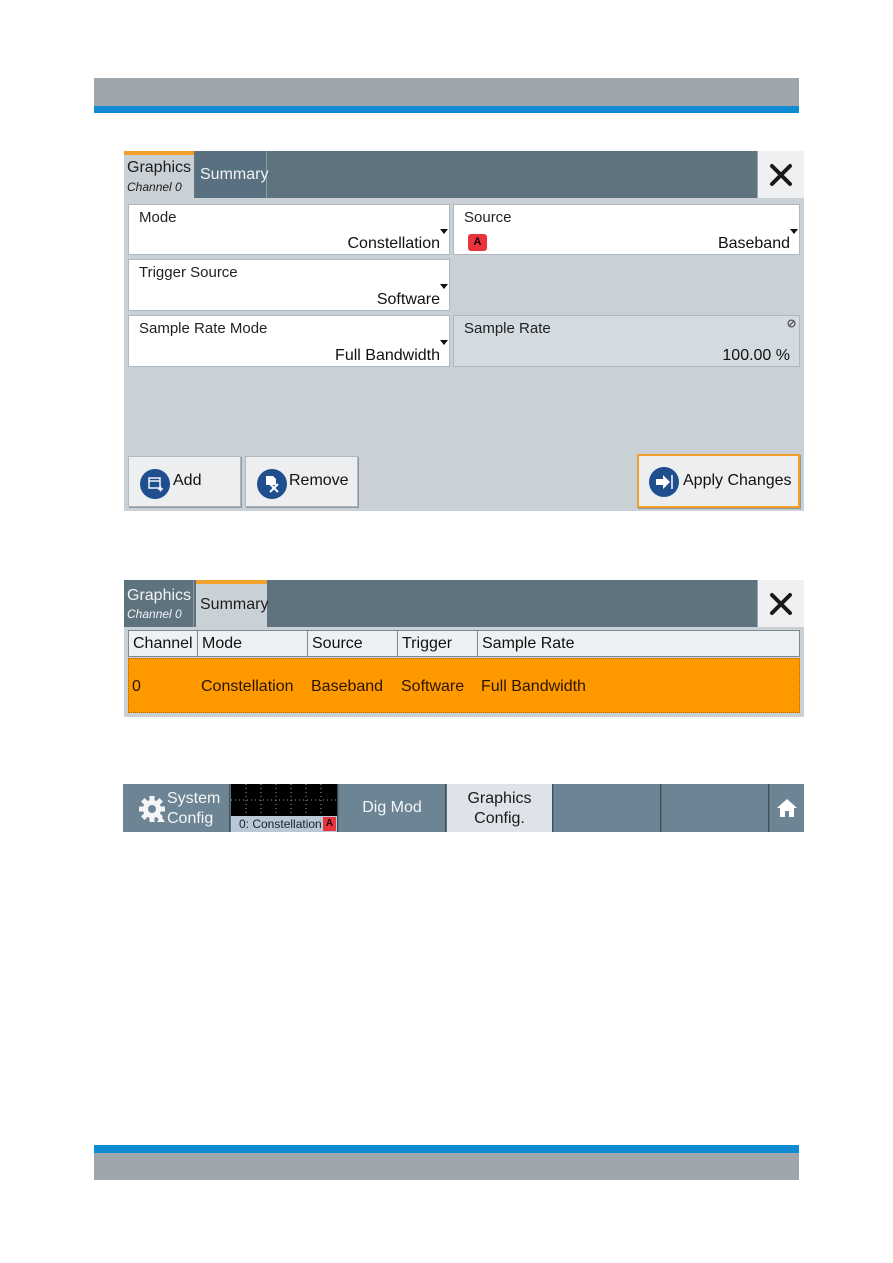 This screenshot has height=1263, width=893. I want to click on graphics-config-button: Graphics Config., so click(500, 808).